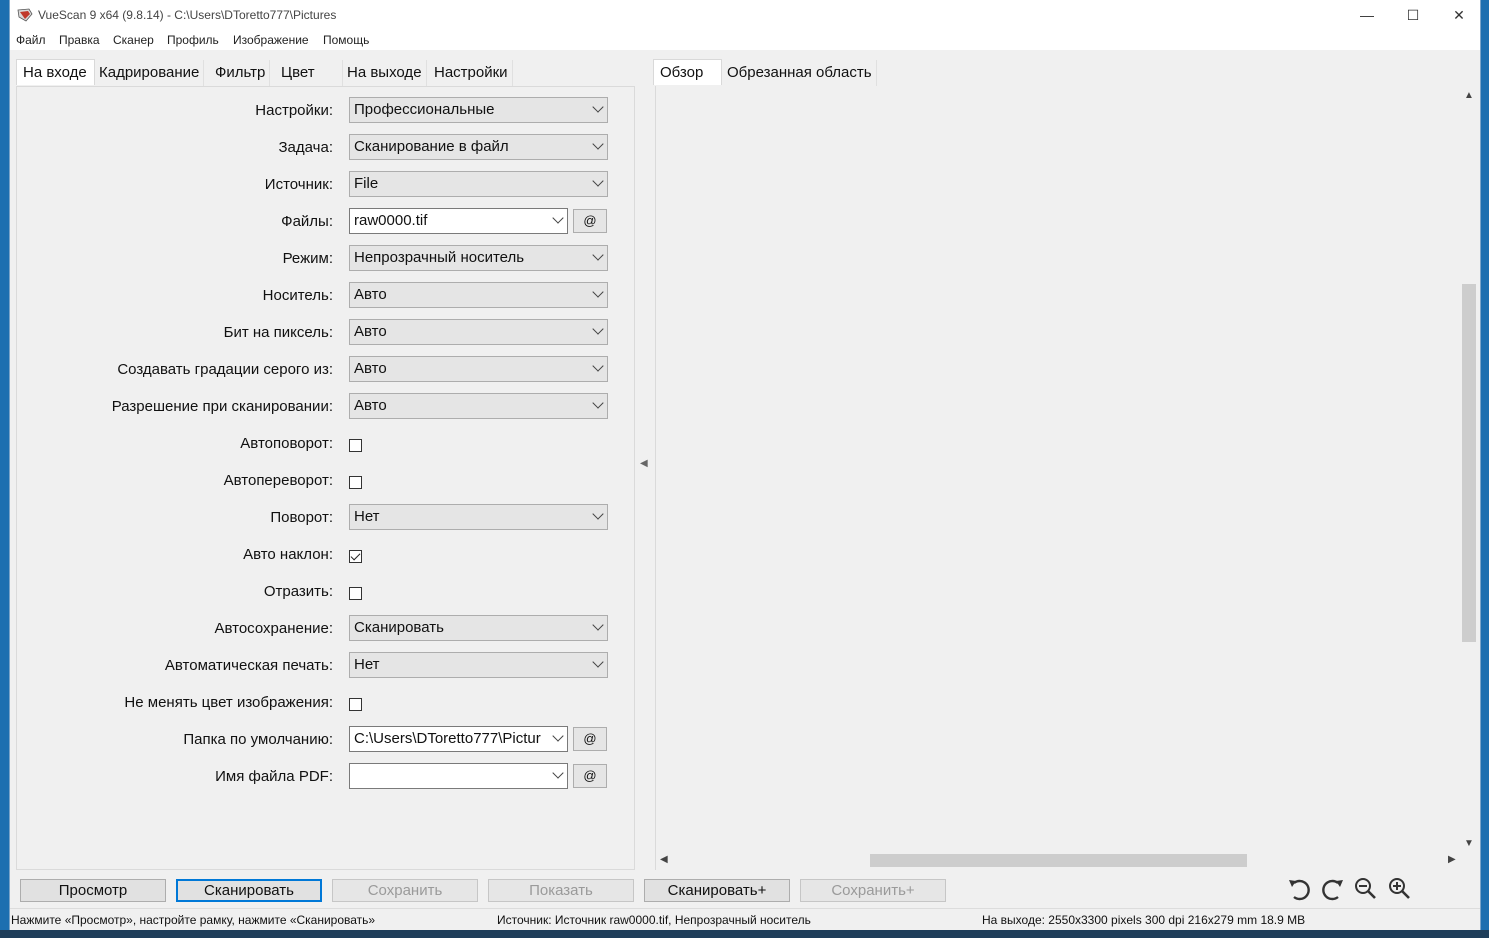  I want to click on zoom-in-icon, so click(1400, 889).